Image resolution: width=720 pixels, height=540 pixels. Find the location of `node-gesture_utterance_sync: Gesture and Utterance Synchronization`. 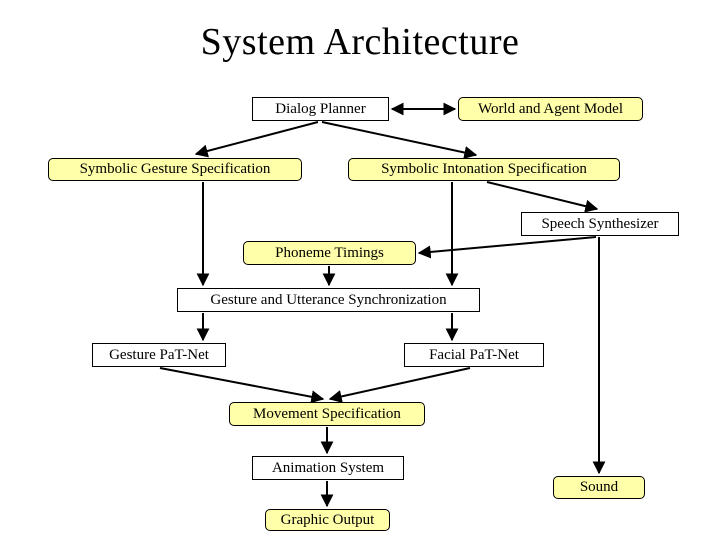

node-gesture_utterance_sync: Gesture and Utterance Synchronization is located at coordinates (328, 300).